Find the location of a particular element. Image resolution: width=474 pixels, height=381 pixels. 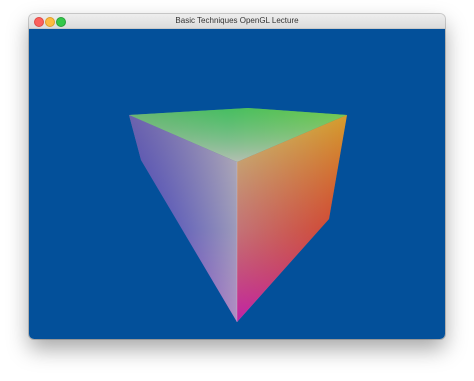

window-title: Basic Techniques OpenGL Lecture is located at coordinates (237, 20).